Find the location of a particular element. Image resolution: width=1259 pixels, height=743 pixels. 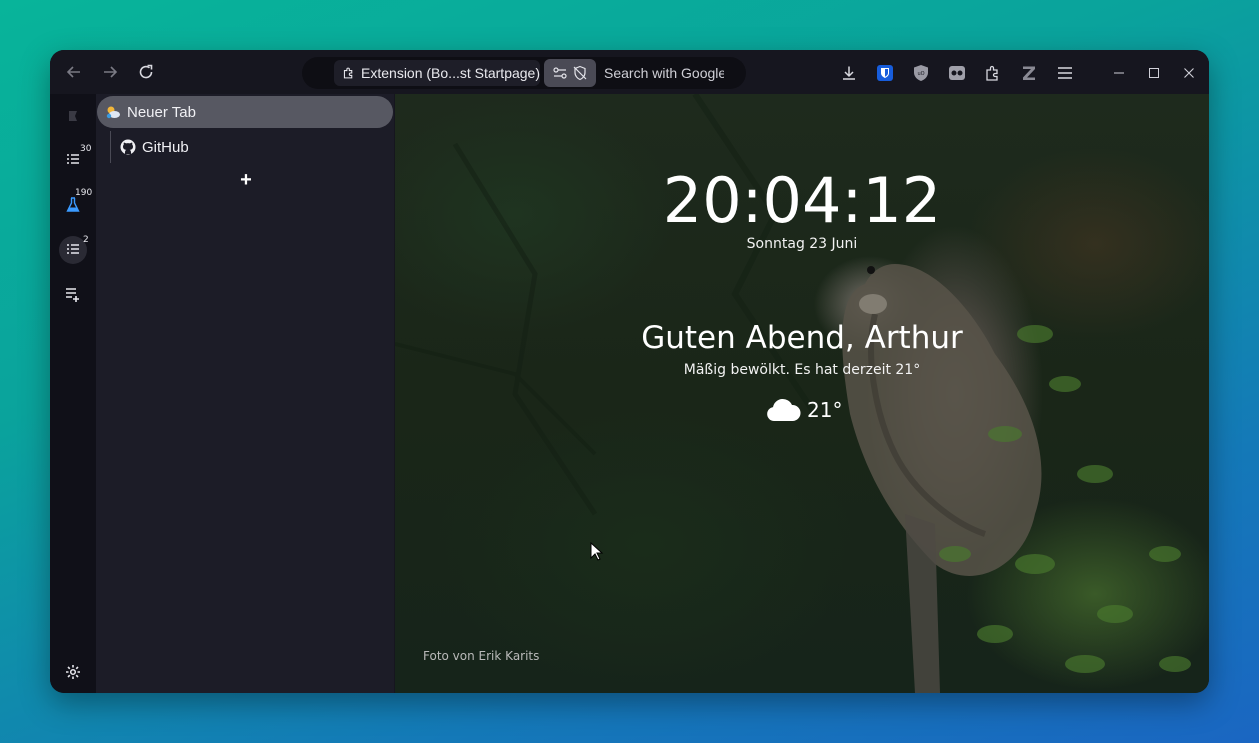

pinned-tabs-button is located at coordinates (73, 116).